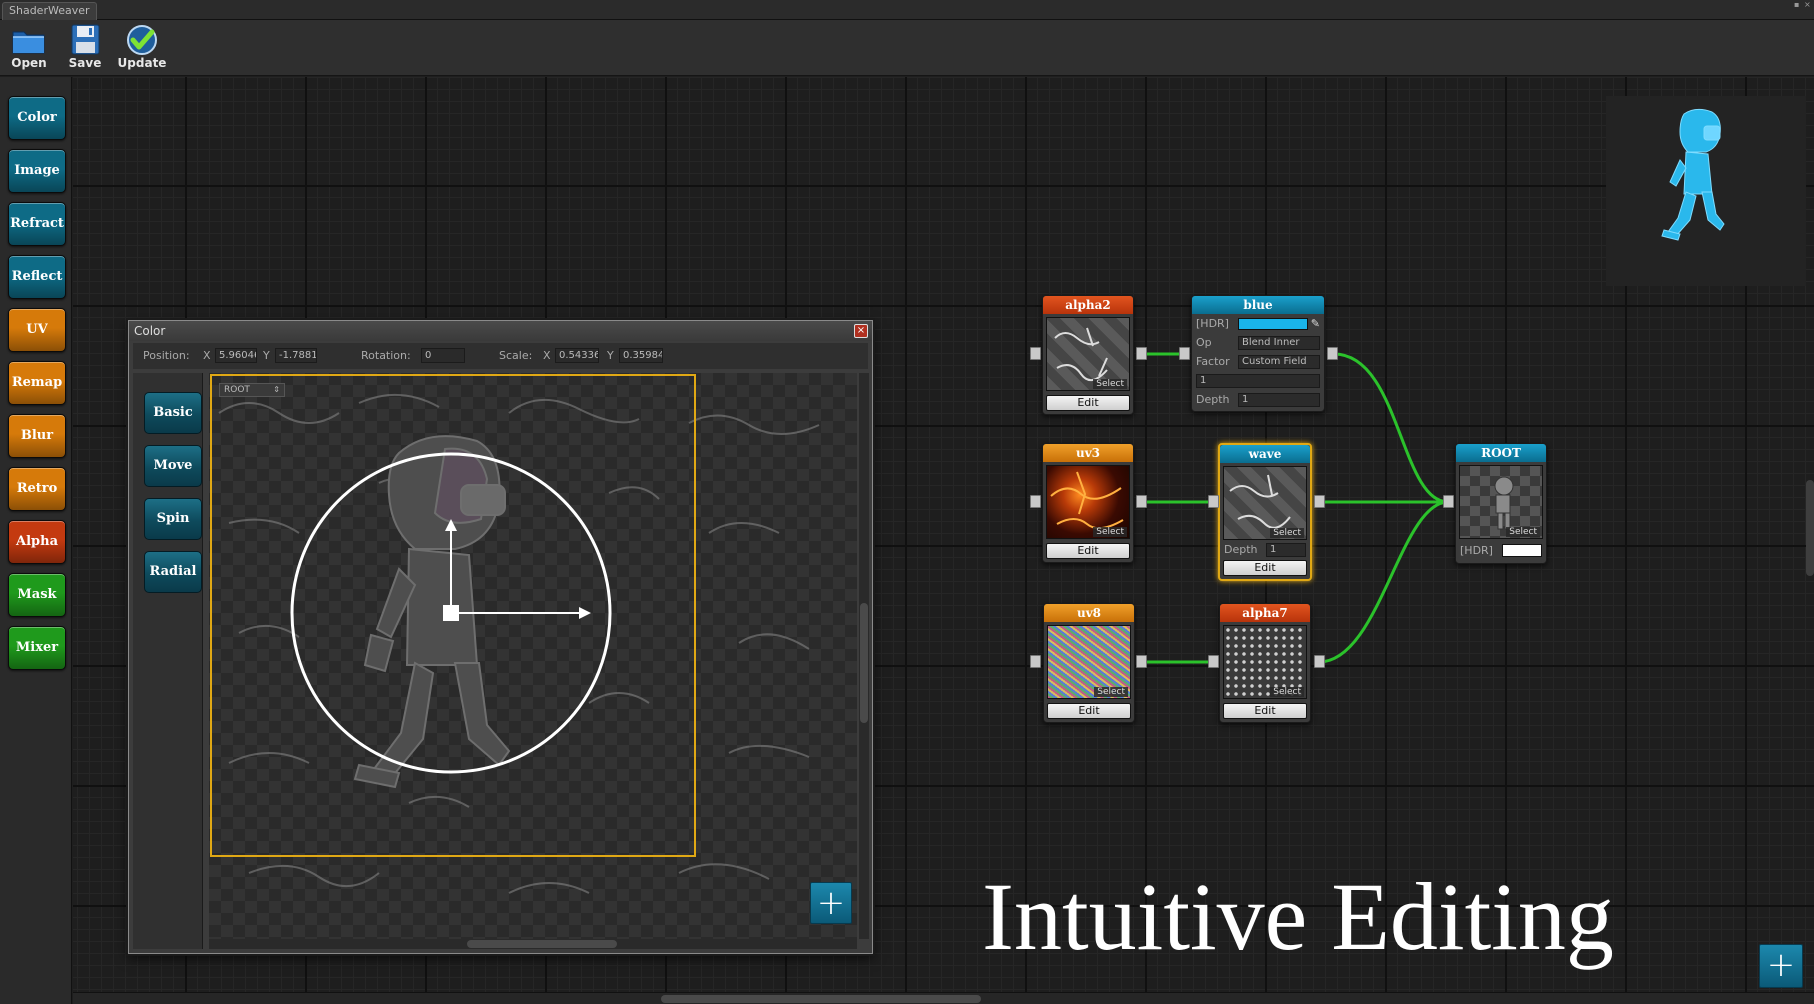 The width and height of the screenshot is (1814, 1004). I want to click on scale-y-label: Y, so click(610, 355).